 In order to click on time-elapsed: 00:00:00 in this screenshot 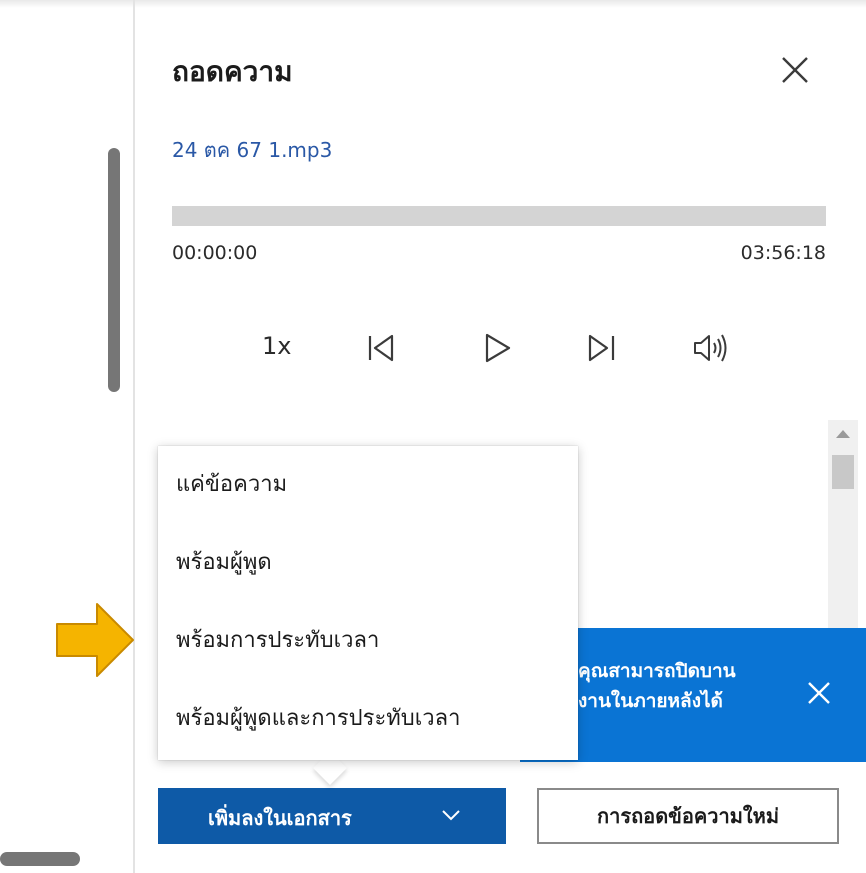, I will do `click(215, 253)`.